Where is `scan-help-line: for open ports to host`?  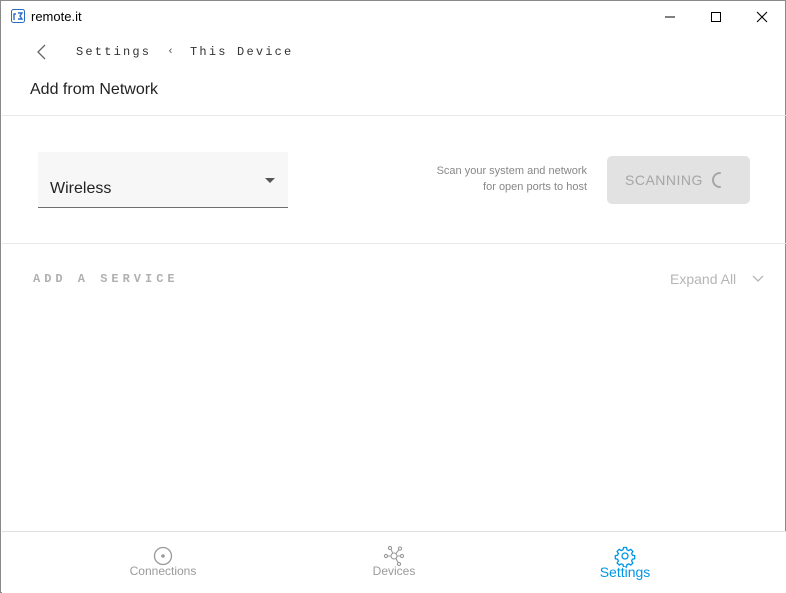
scan-help-line: for open ports to host is located at coordinates (535, 187).